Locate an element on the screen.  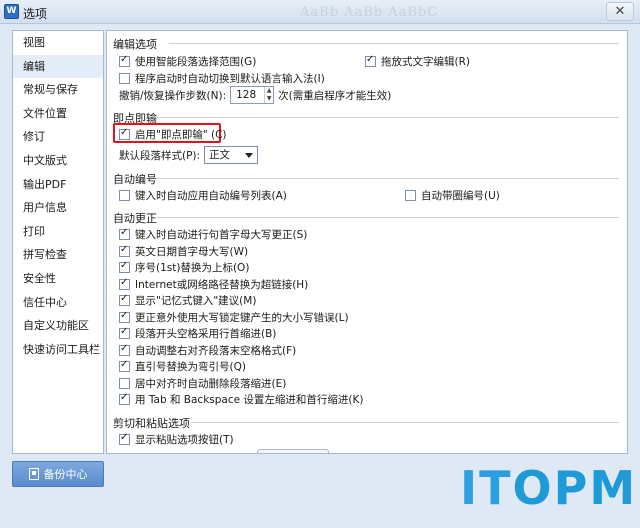
window-title: 选项 is located at coordinates (35, 14).